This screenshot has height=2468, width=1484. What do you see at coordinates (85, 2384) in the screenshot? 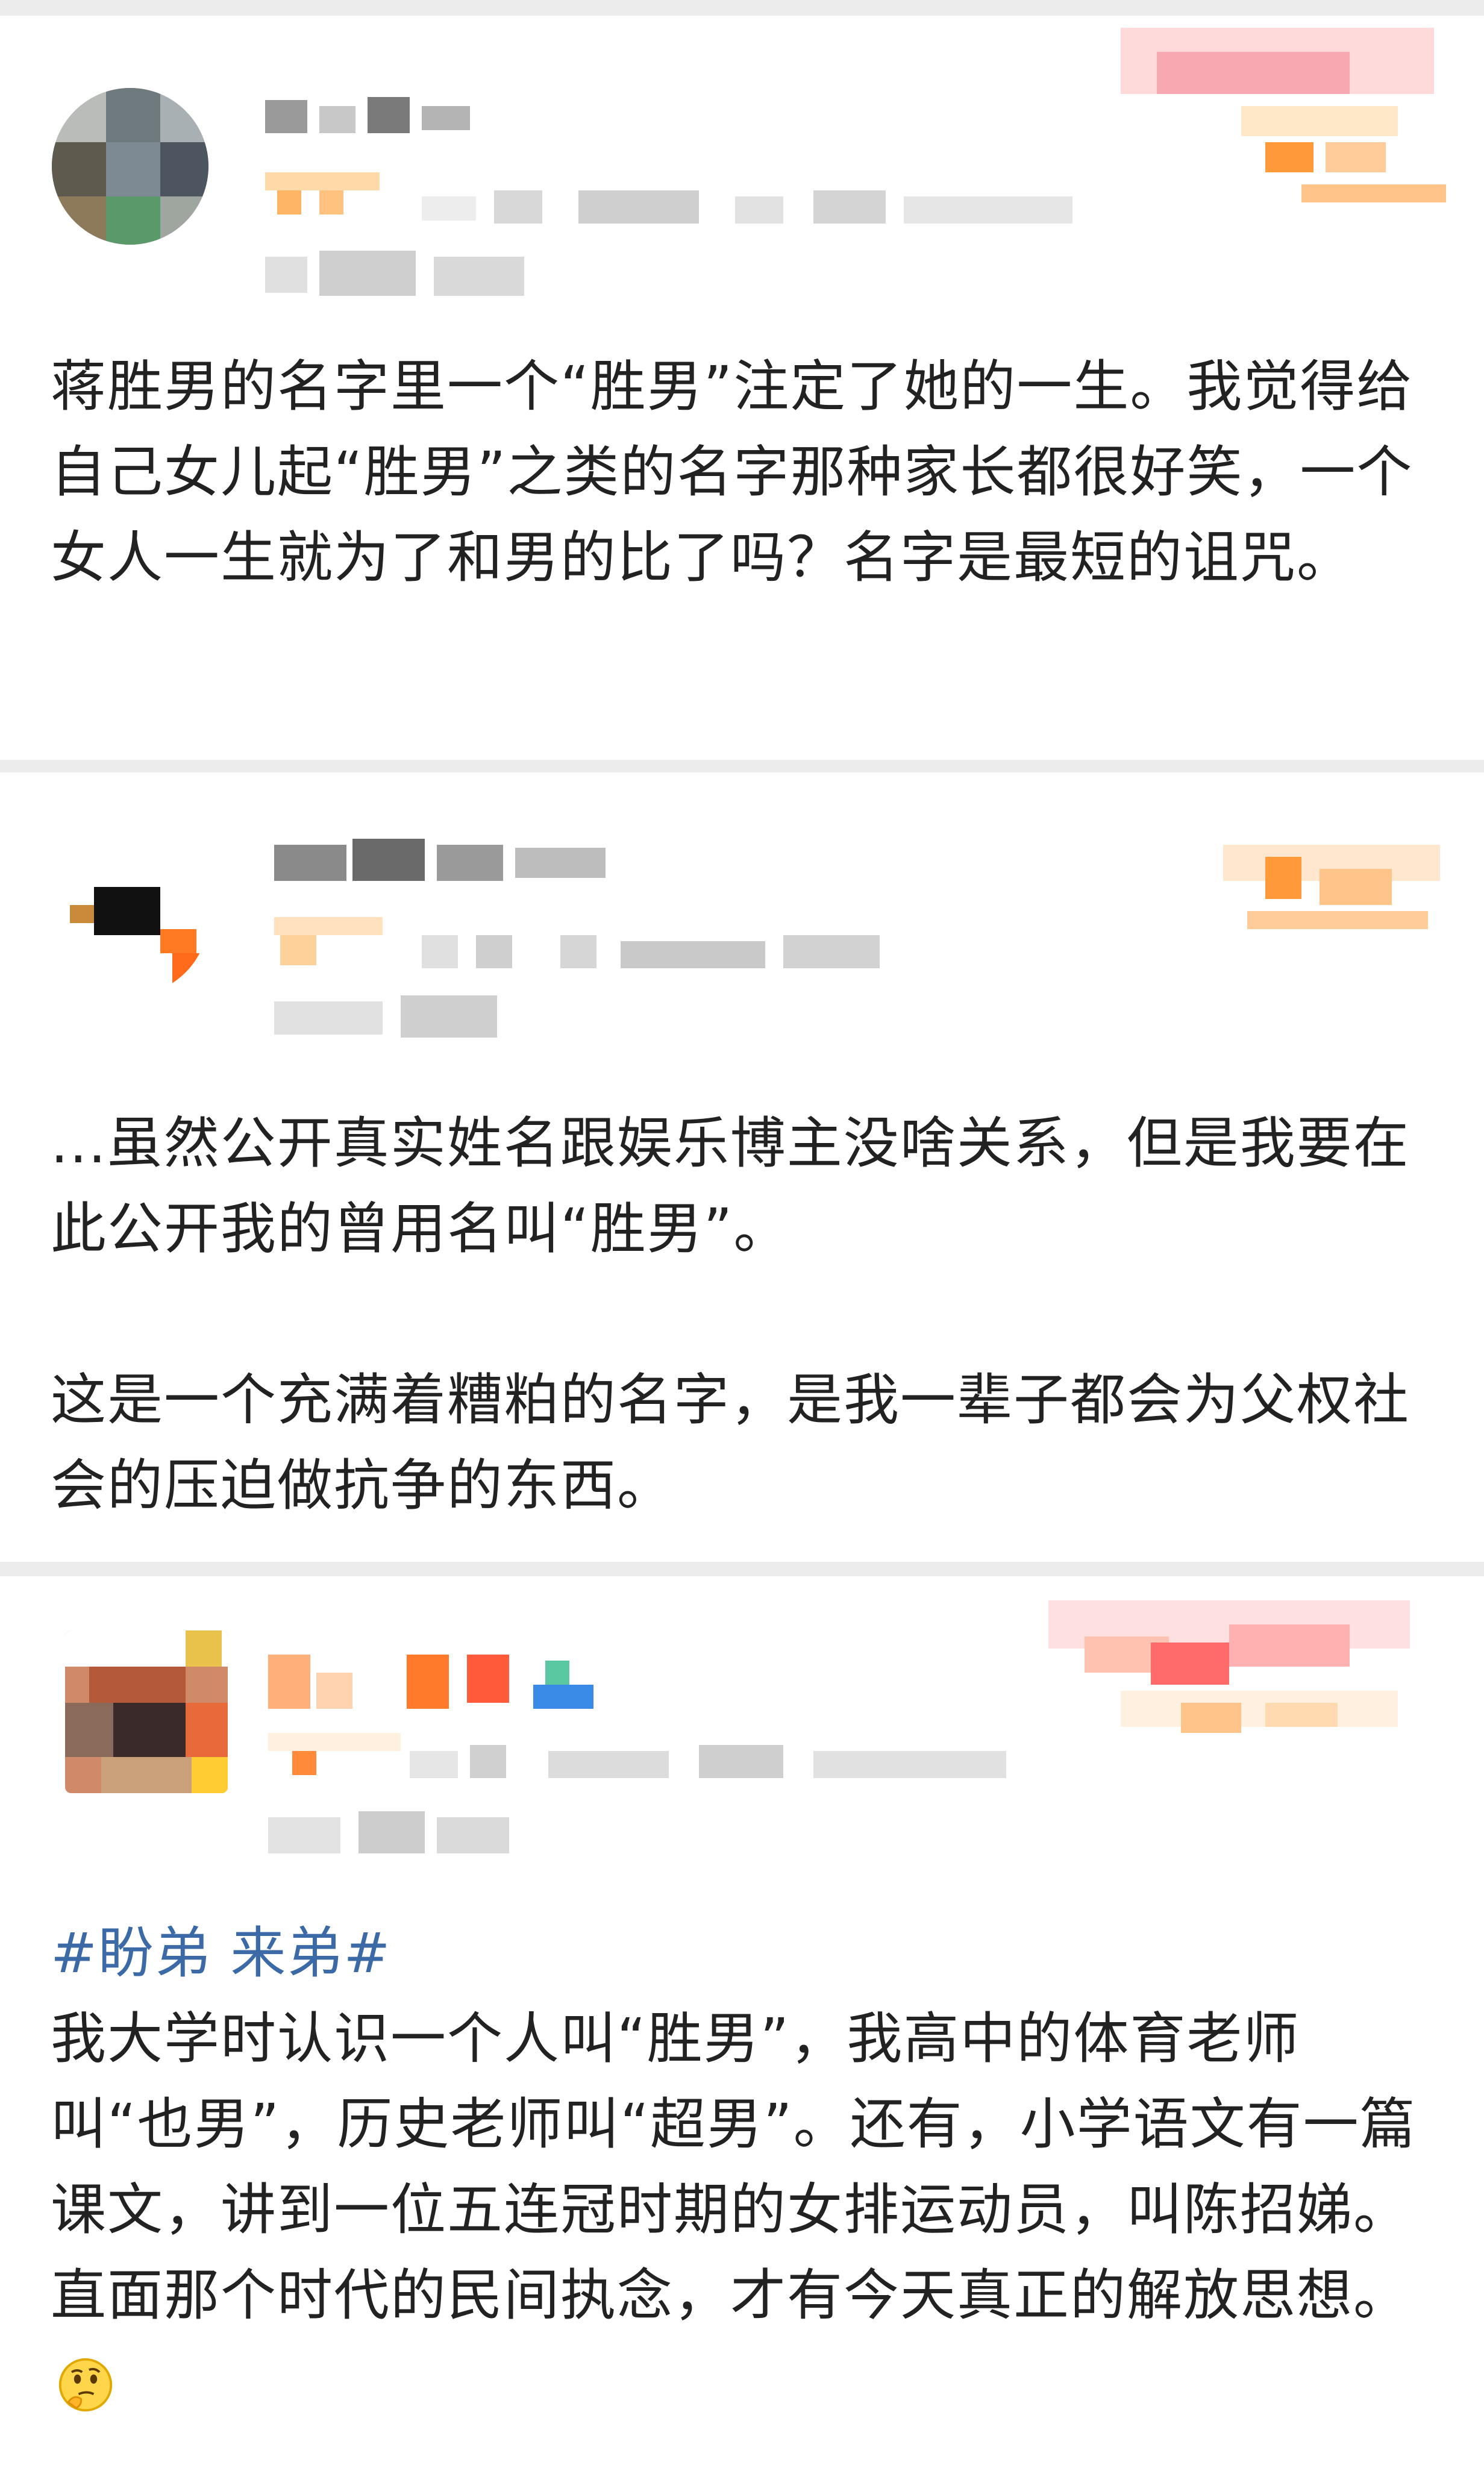
I see `thinking-face-emoji-icon` at bounding box center [85, 2384].